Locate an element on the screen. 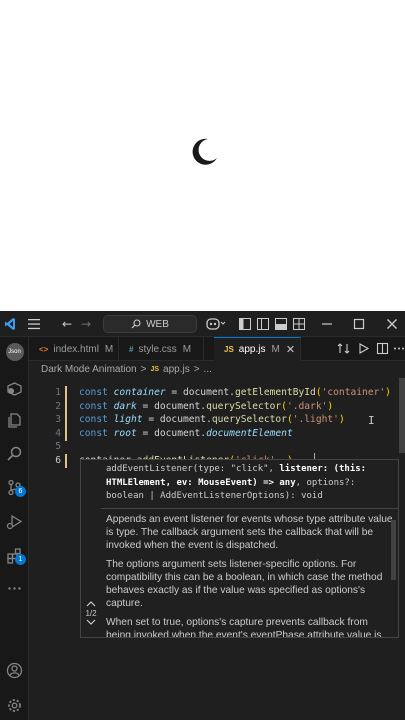 Image resolution: width=405 pixels, height=720 pixels. code-line: 4 const root = document.documentElement is located at coordinates (214, 433).